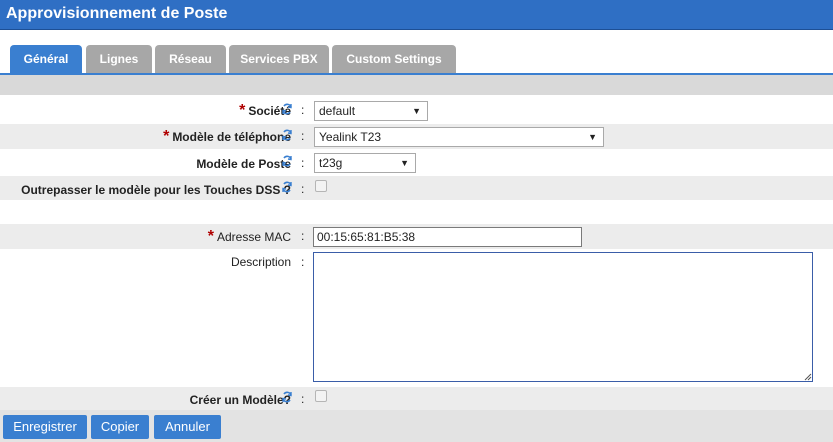 The height and width of the screenshot is (442, 833). I want to click on row-creer-modele: Créer un Modèle? :, so click(416, 398).